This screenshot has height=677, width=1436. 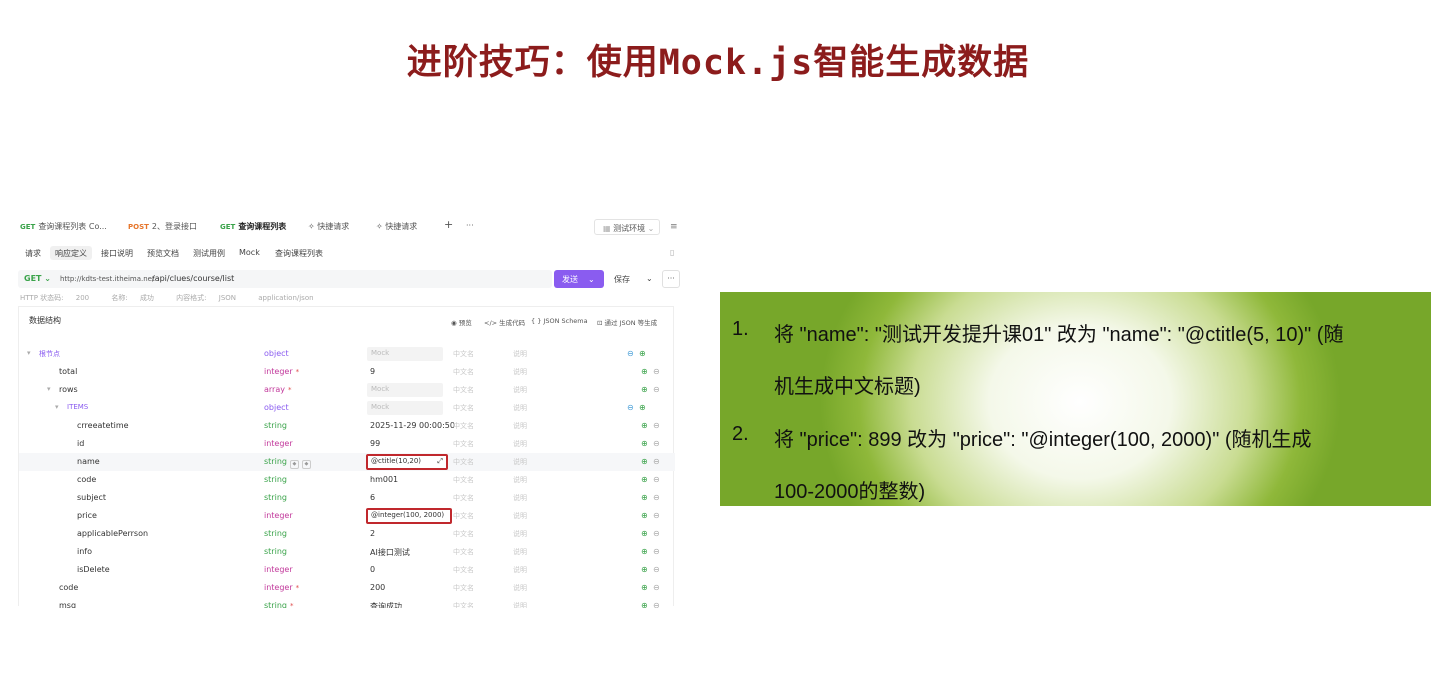 What do you see at coordinates (77, 407) in the screenshot?
I see `field-name: ITEMS` at bounding box center [77, 407].